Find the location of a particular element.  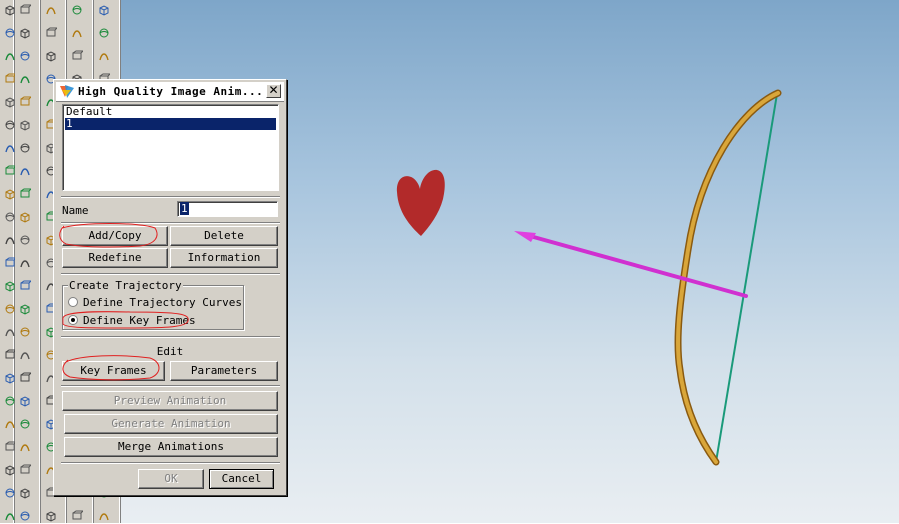

radio-key-frames: Define Key Frames is located at coordinates (132, 320).